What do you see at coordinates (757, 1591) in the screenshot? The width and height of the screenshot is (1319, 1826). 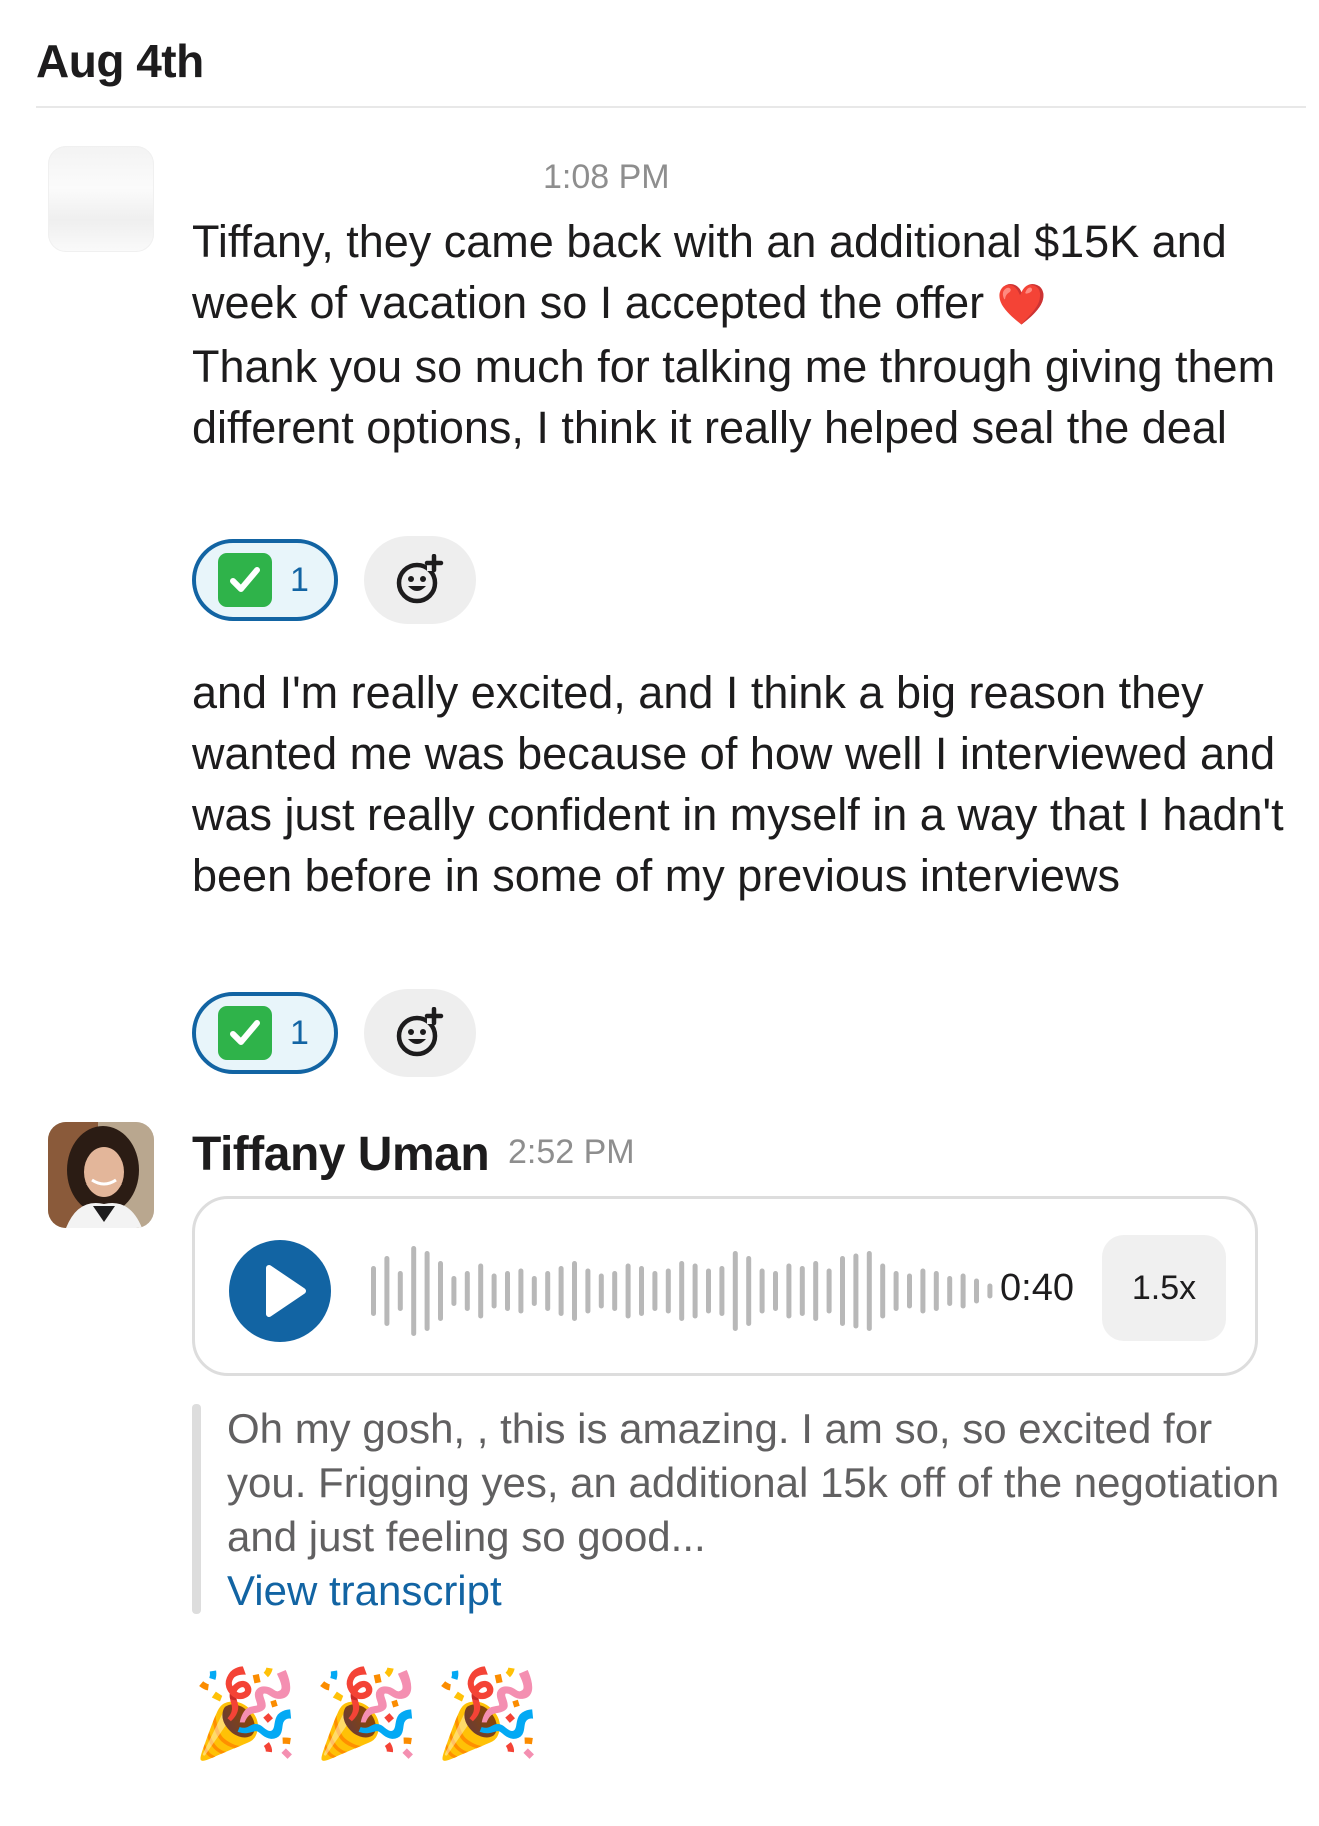 I see `view-transcript-link: View transcript` at bounding box center [757, 1591].